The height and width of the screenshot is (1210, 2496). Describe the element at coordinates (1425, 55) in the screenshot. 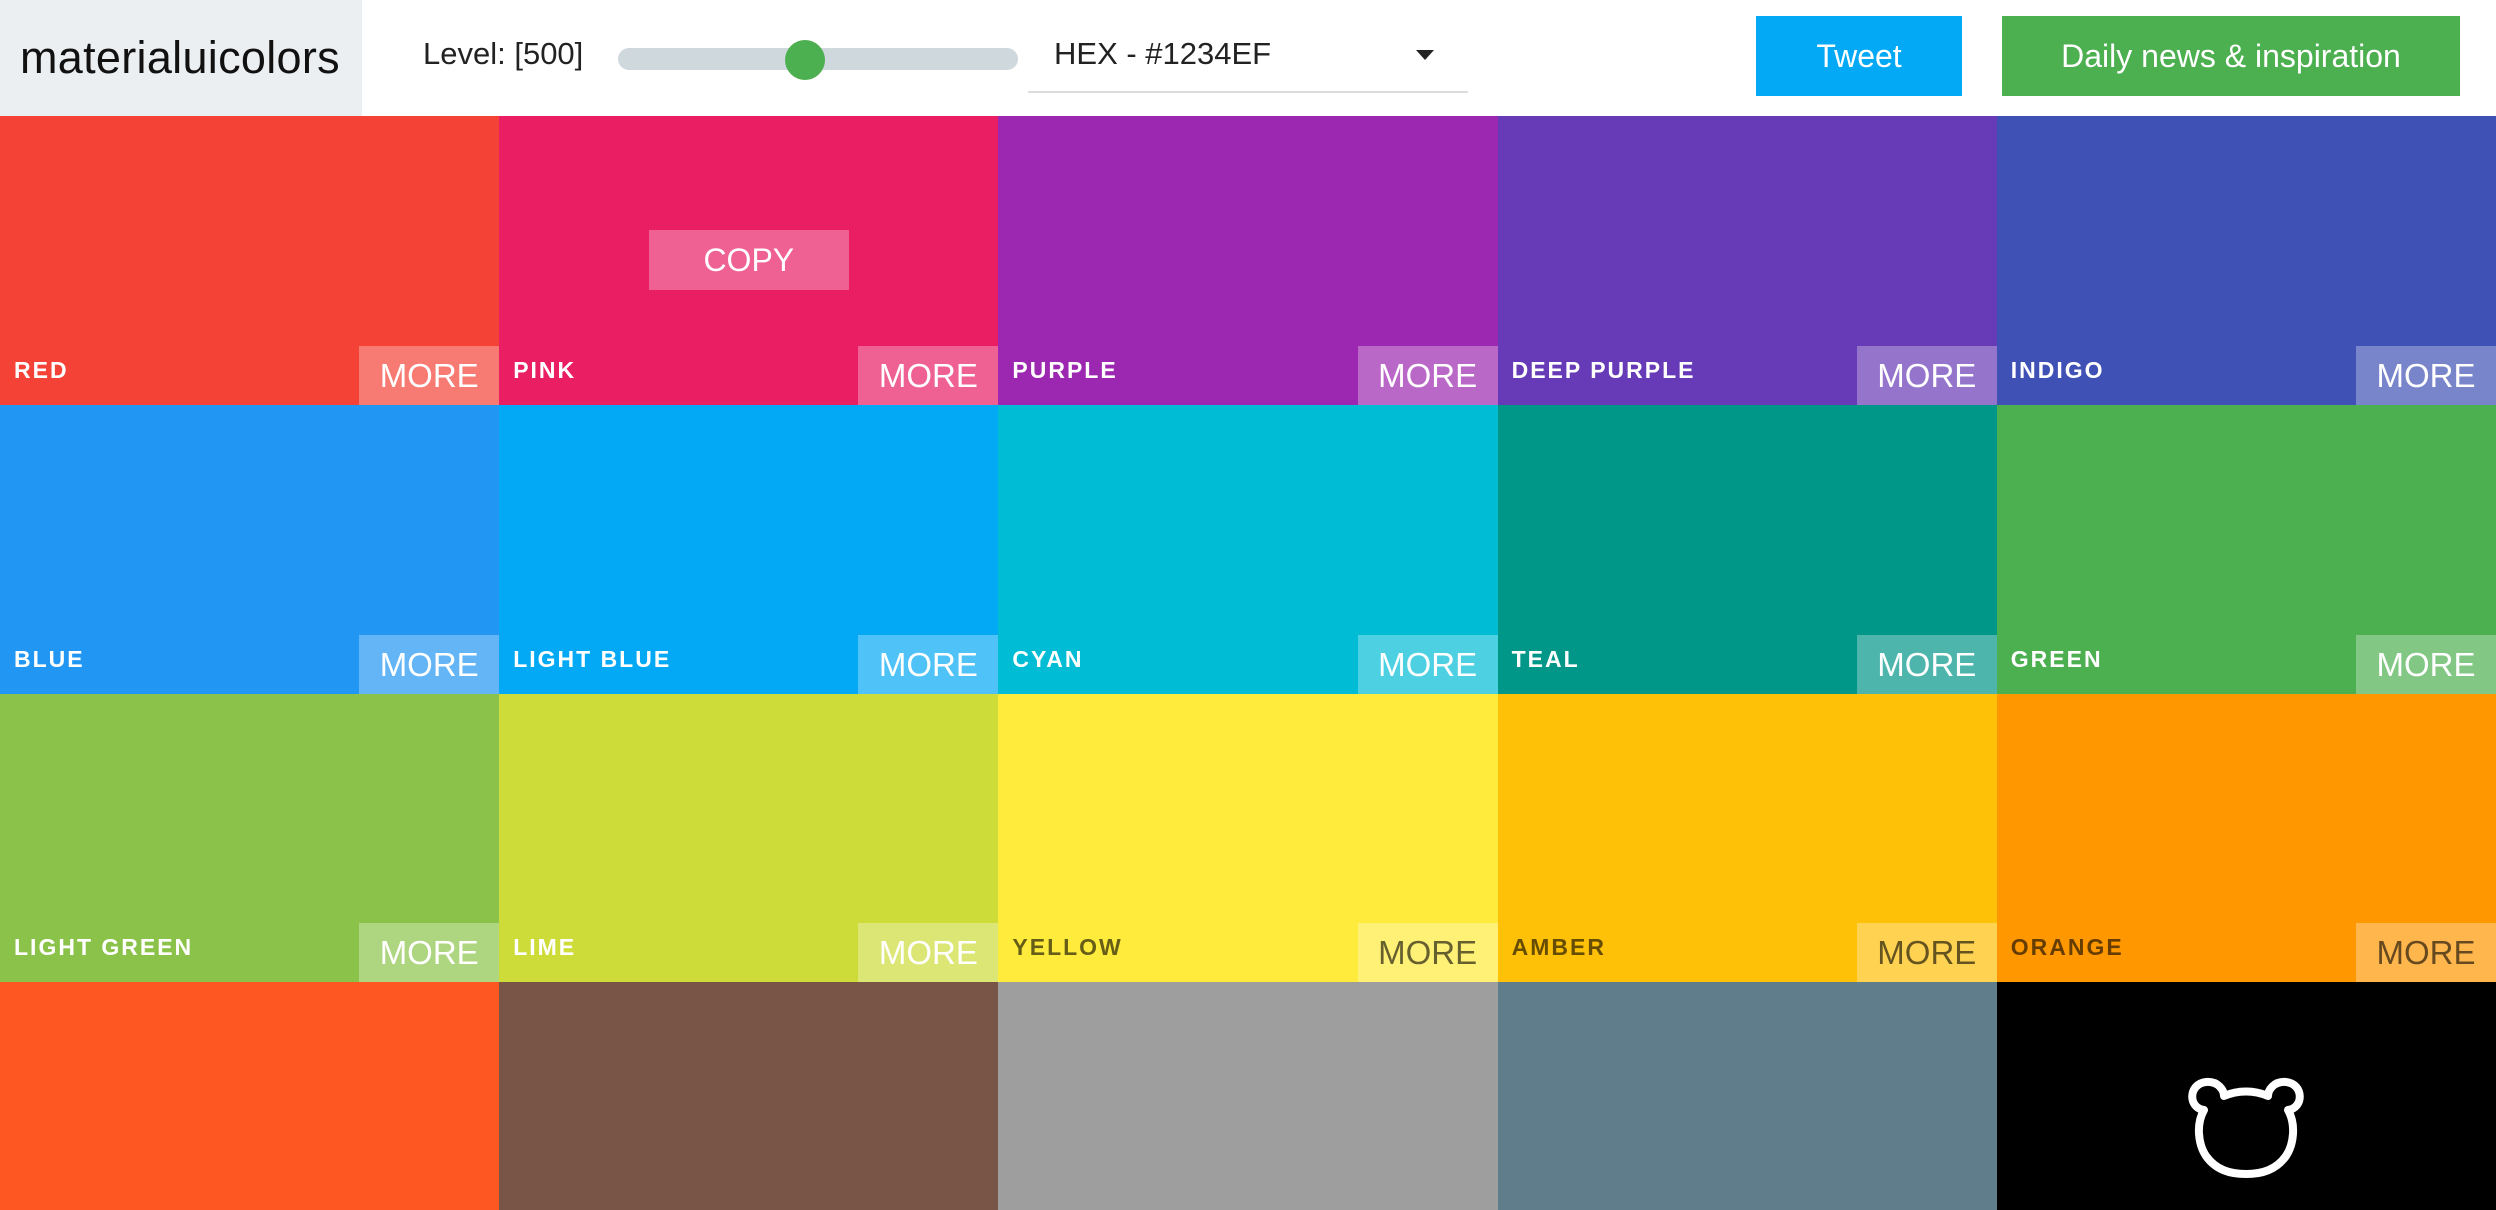

I see `chevron-down-icon` at that location.